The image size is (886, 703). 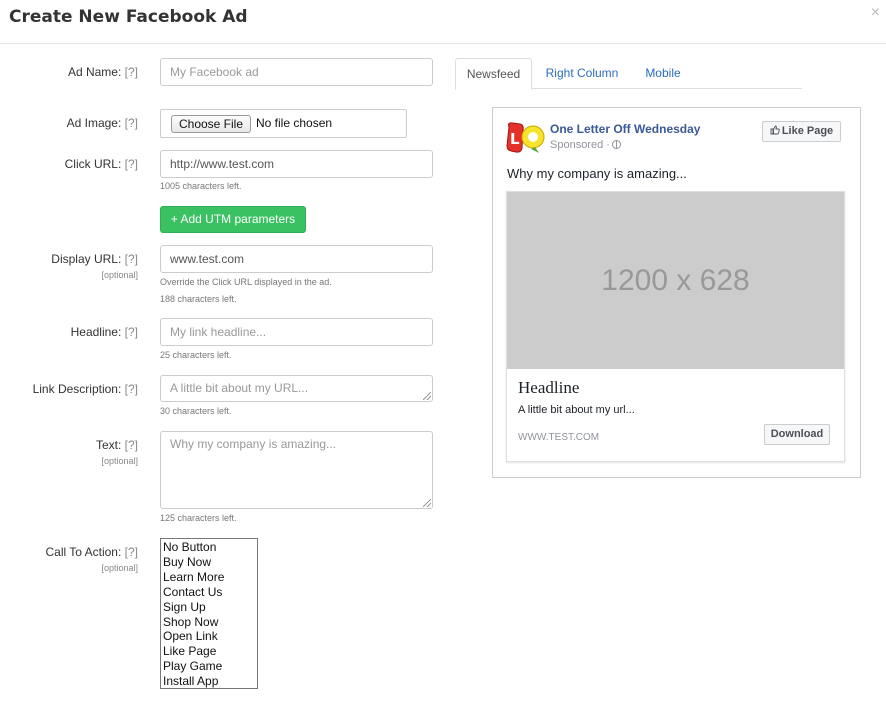 I want to click on text-hint: 125 characters left., so click(x=198, y=518).